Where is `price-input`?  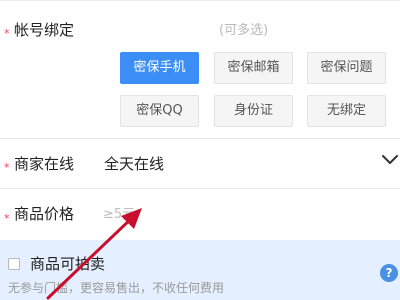 price-input is located at coordinates (203, 214).